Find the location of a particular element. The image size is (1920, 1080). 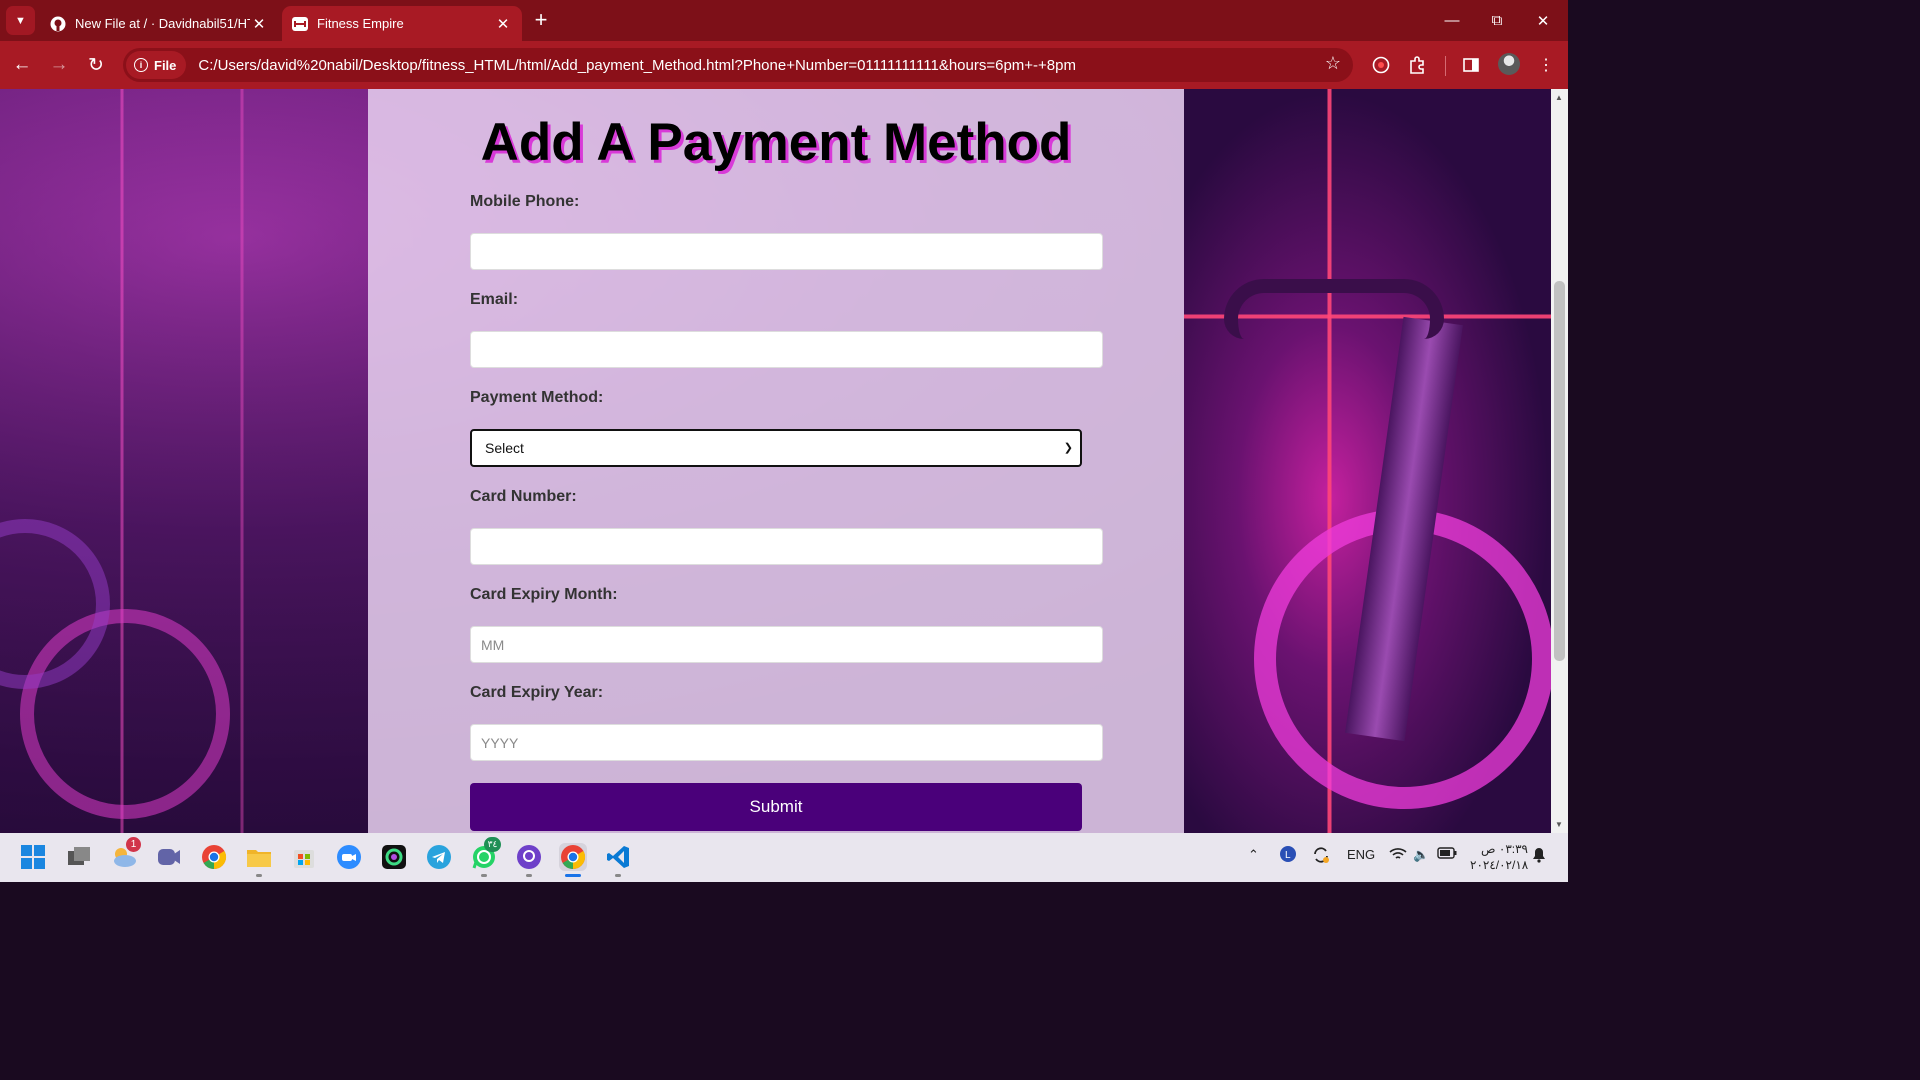

email-input is located at coordinates (786, 349).